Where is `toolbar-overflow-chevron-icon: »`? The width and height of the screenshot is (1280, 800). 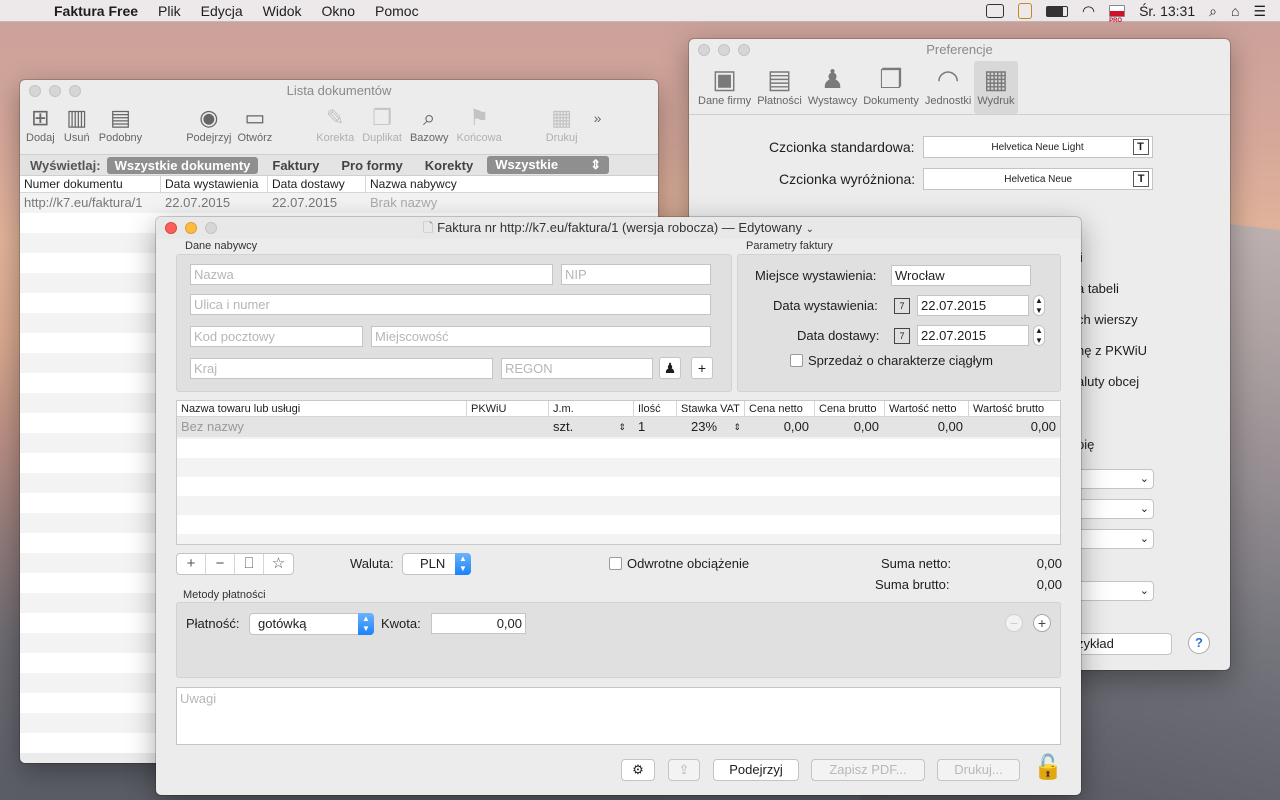
toolbar-overflow-chevron-icon: » is located at coordinates (598, 118).